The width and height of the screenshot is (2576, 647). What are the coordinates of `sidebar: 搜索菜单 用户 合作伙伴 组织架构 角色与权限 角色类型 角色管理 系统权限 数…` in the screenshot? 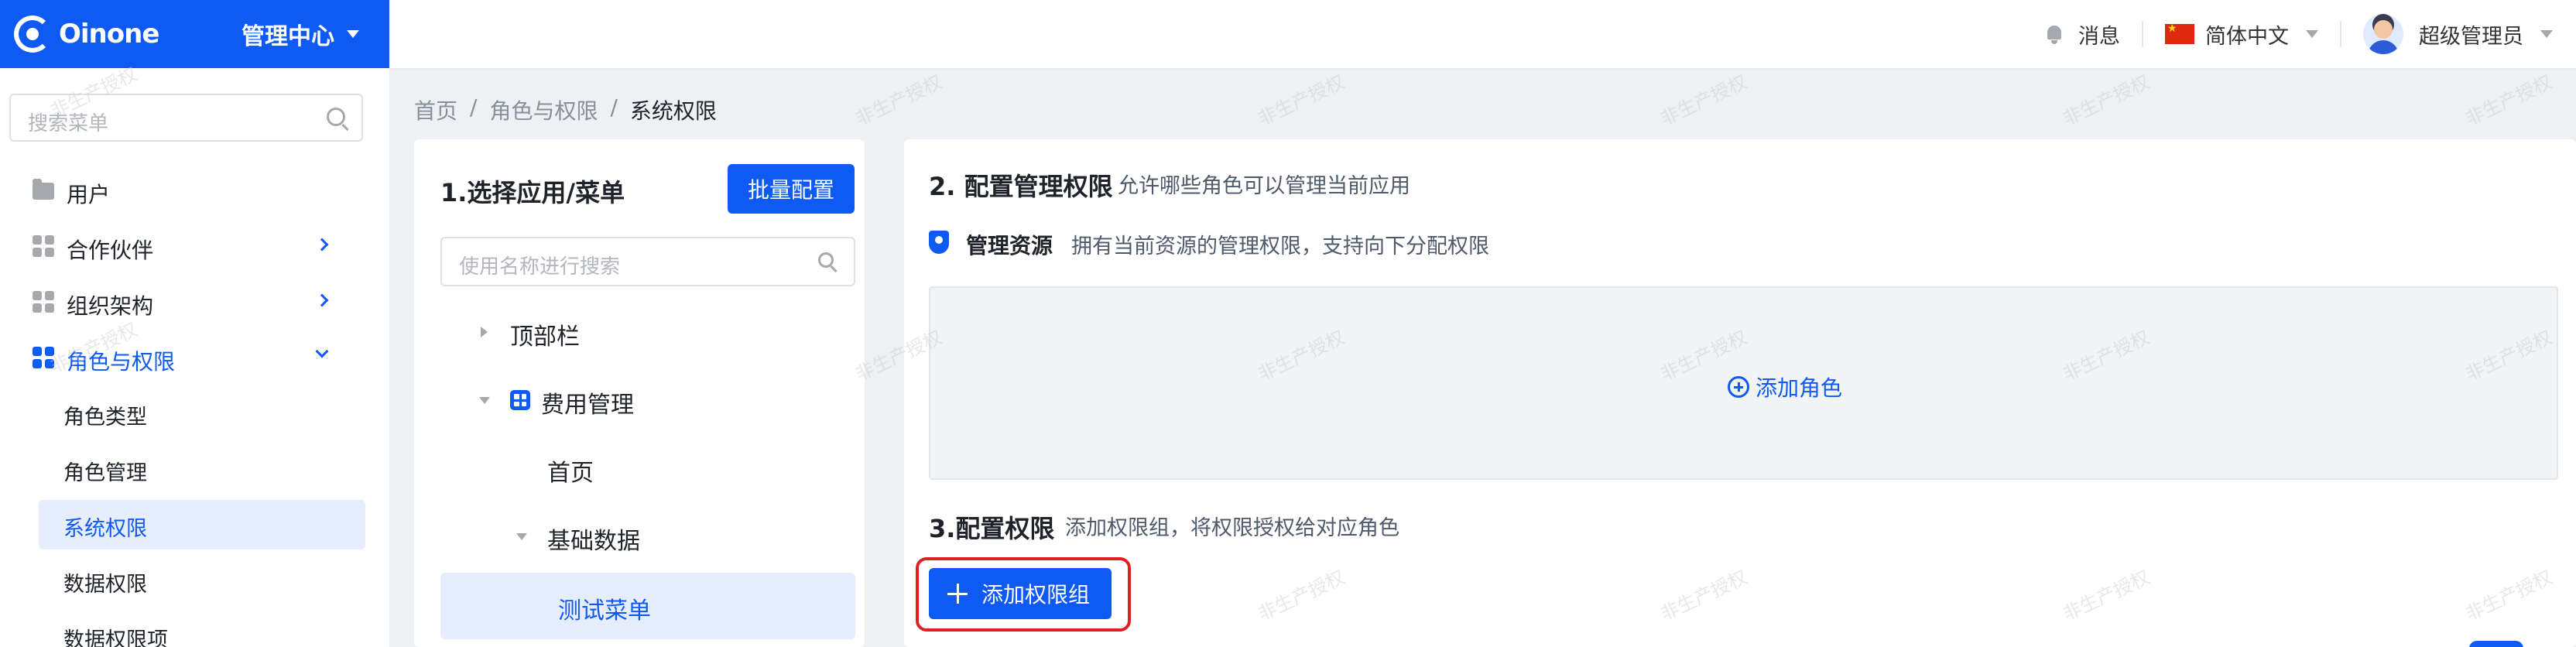 It's located at (194, 357).